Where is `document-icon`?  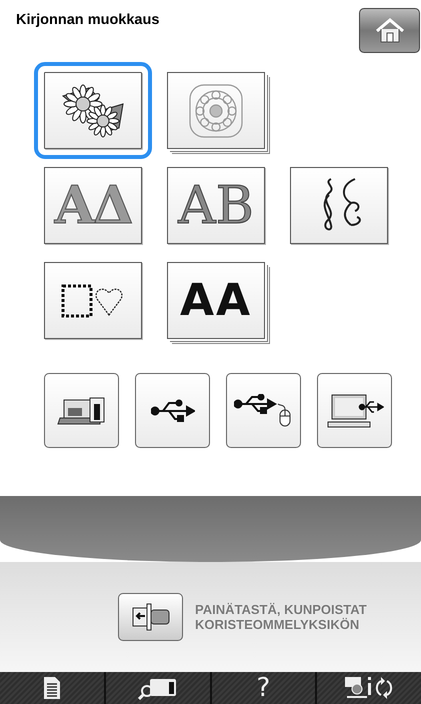 document-icon is located at coordinates (51, 688).